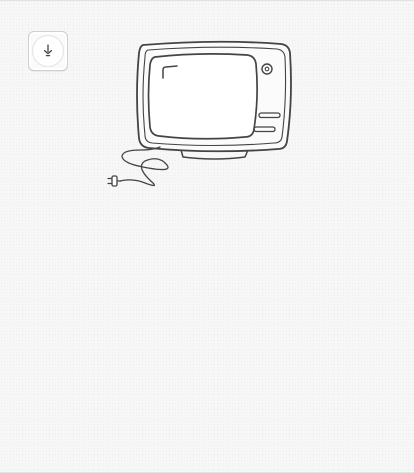  What do you see at coordinates (214, 100) in the screenshot?
I see `television-icon` at bounding box center [214, 100].